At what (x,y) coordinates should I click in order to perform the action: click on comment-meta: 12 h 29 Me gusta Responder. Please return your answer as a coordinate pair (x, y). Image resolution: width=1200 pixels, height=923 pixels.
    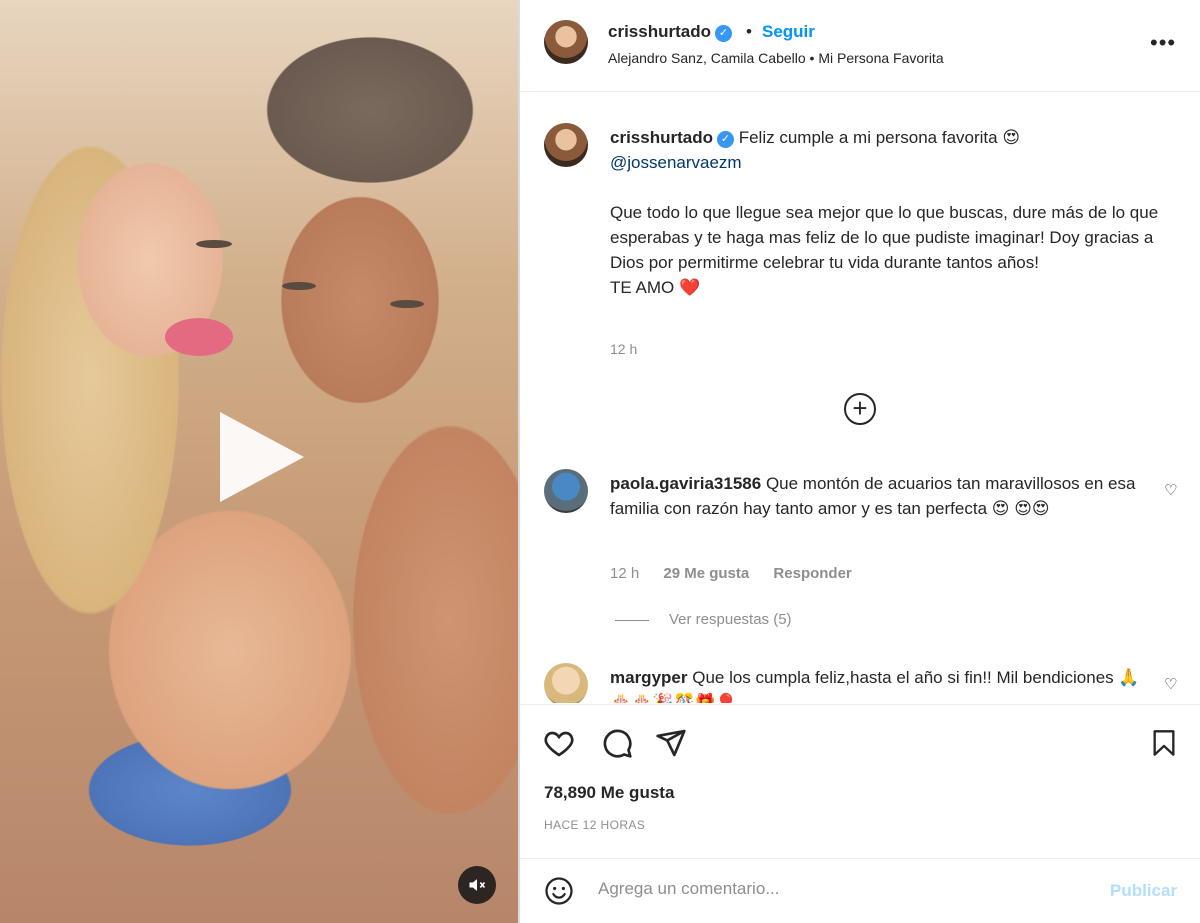
    Looking at the image, I should click on (741, 573).